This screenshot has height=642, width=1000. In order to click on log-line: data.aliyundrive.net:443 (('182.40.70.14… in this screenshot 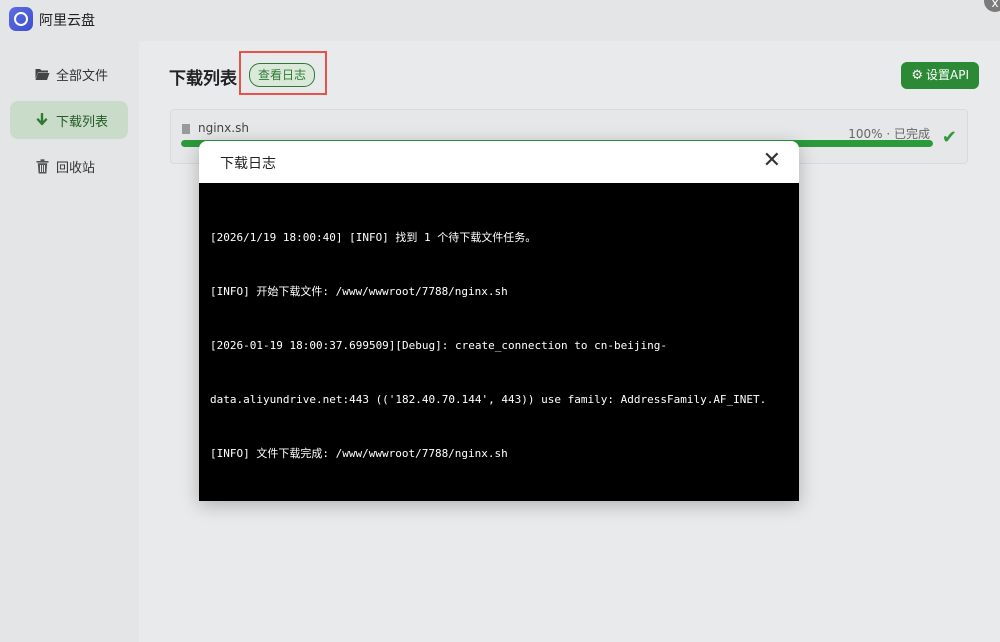, I will do `click(488, 399)`.